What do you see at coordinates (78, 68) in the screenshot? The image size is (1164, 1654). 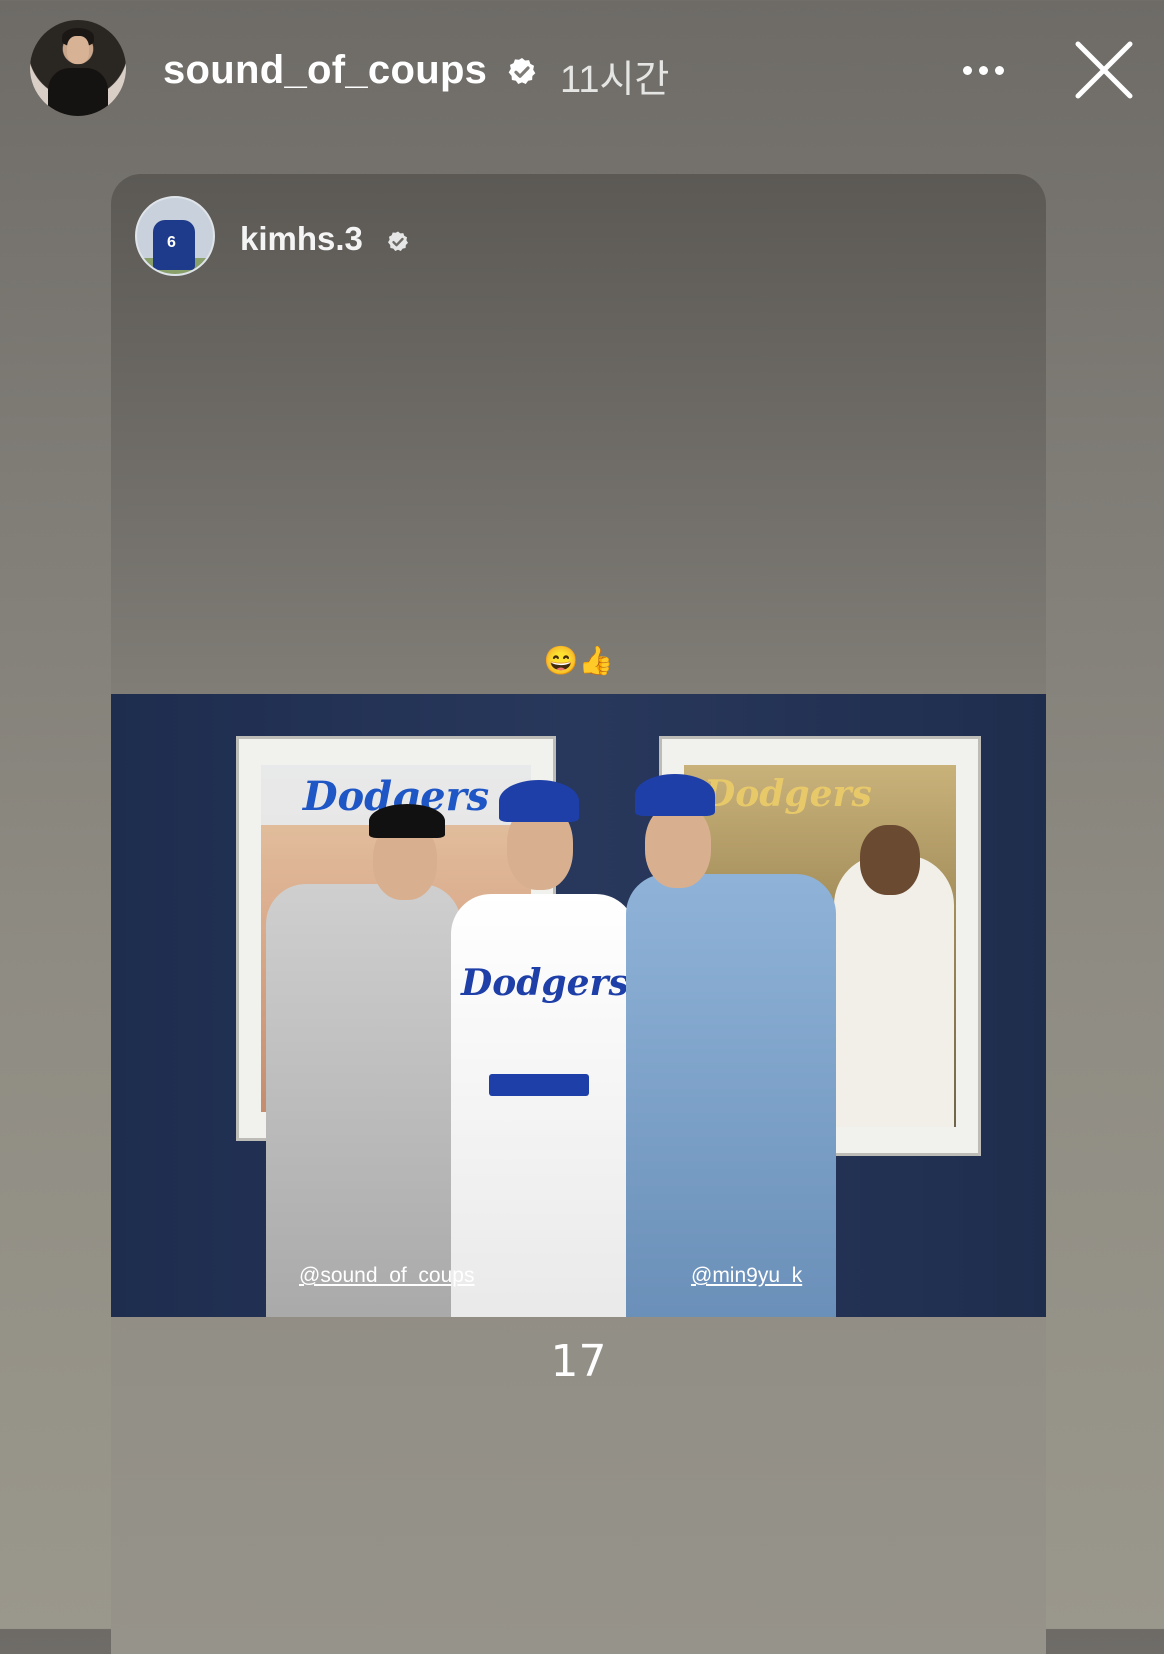 I see `profile-avatar` at bounding box center [78, 68].